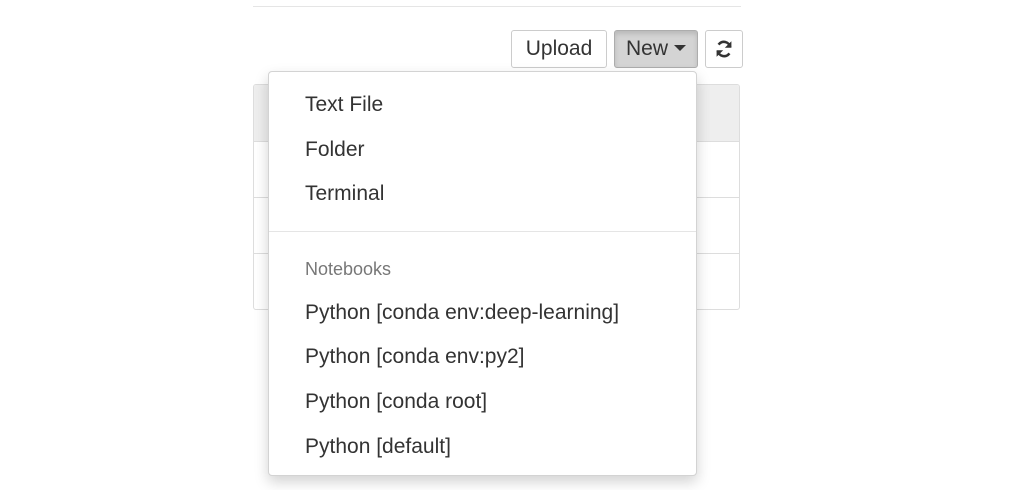  What do you see at coordinates (344, 105) in the screenshot?
I see `menu-item-text-file: Text File` at bounding box center [344, 105].